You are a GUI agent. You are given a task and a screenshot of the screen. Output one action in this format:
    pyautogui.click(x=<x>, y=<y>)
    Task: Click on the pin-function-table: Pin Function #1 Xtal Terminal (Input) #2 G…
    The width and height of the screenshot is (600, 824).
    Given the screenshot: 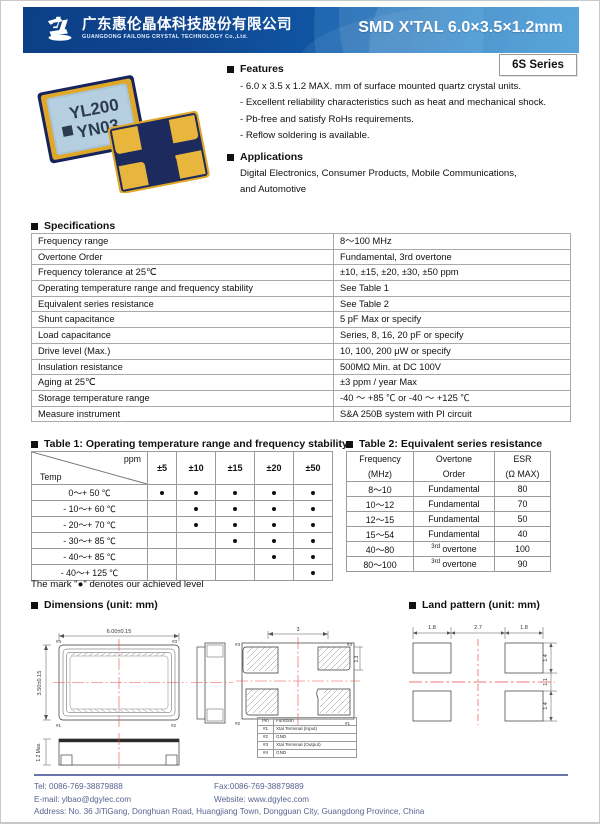 What is the action you would take?
    pyautogui.click(x=307, y=737)
    